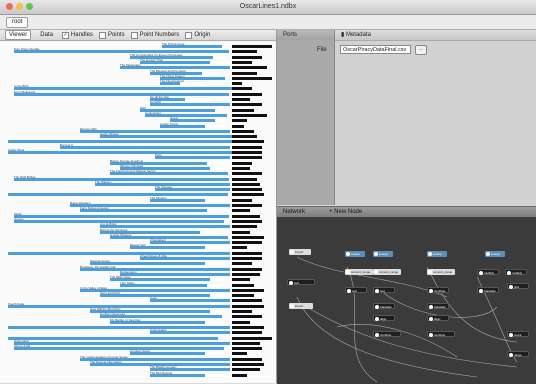 The height and width of the screenshot is (384, 536). I want to click on viz-row: Behind the Windows, so click(138, 231).